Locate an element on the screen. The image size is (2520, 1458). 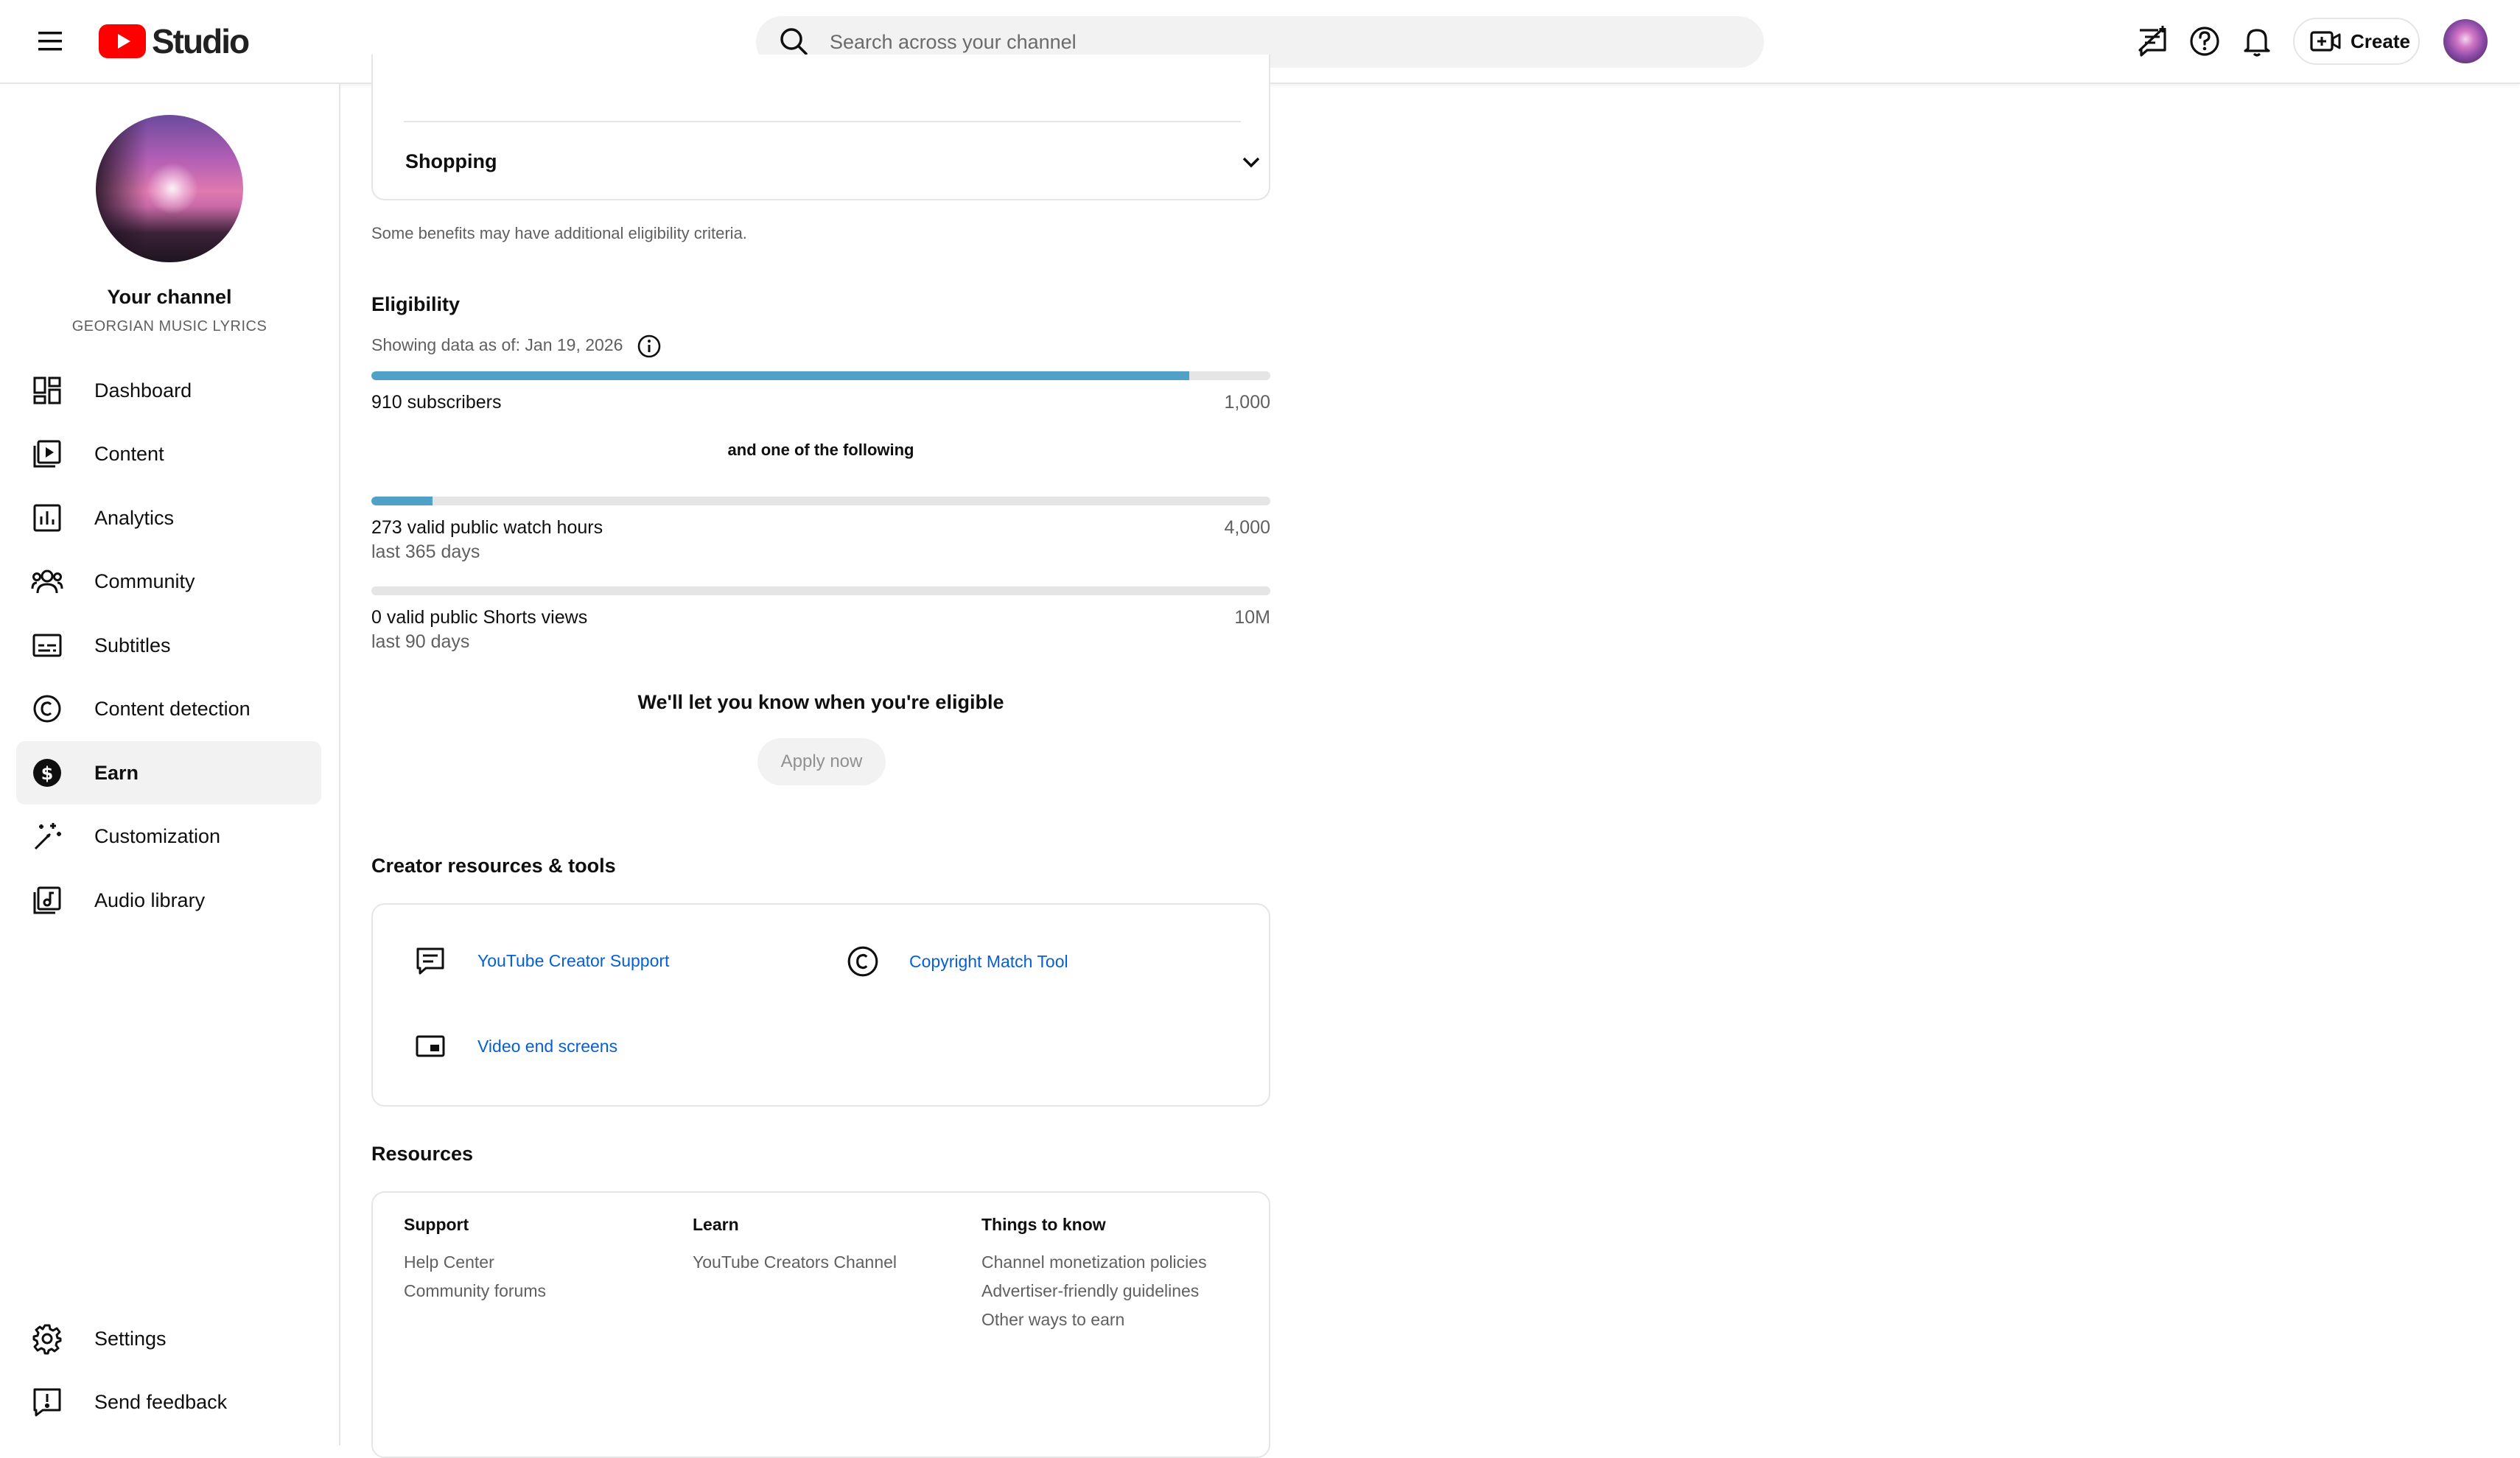
create-label: Create is located at coordinates (2380, 40).